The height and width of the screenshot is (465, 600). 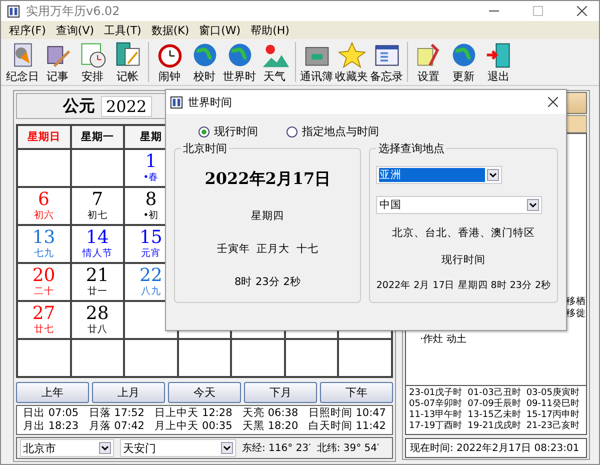 I want to click on menu-item: 工具(T), so click(x=123, y=30).